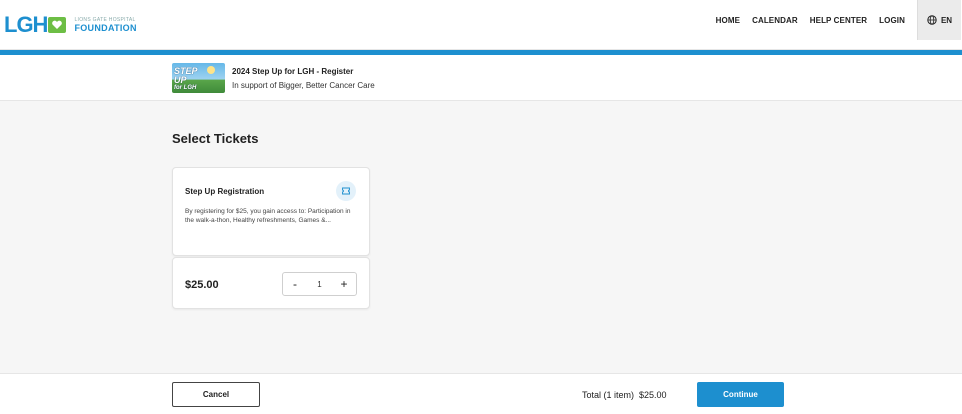 This screenshot has height=414, width=962. What do you see at coordinates (939, 20) in the screenshot?
I see `language-selector: EN` at bounding box center [939, 20].